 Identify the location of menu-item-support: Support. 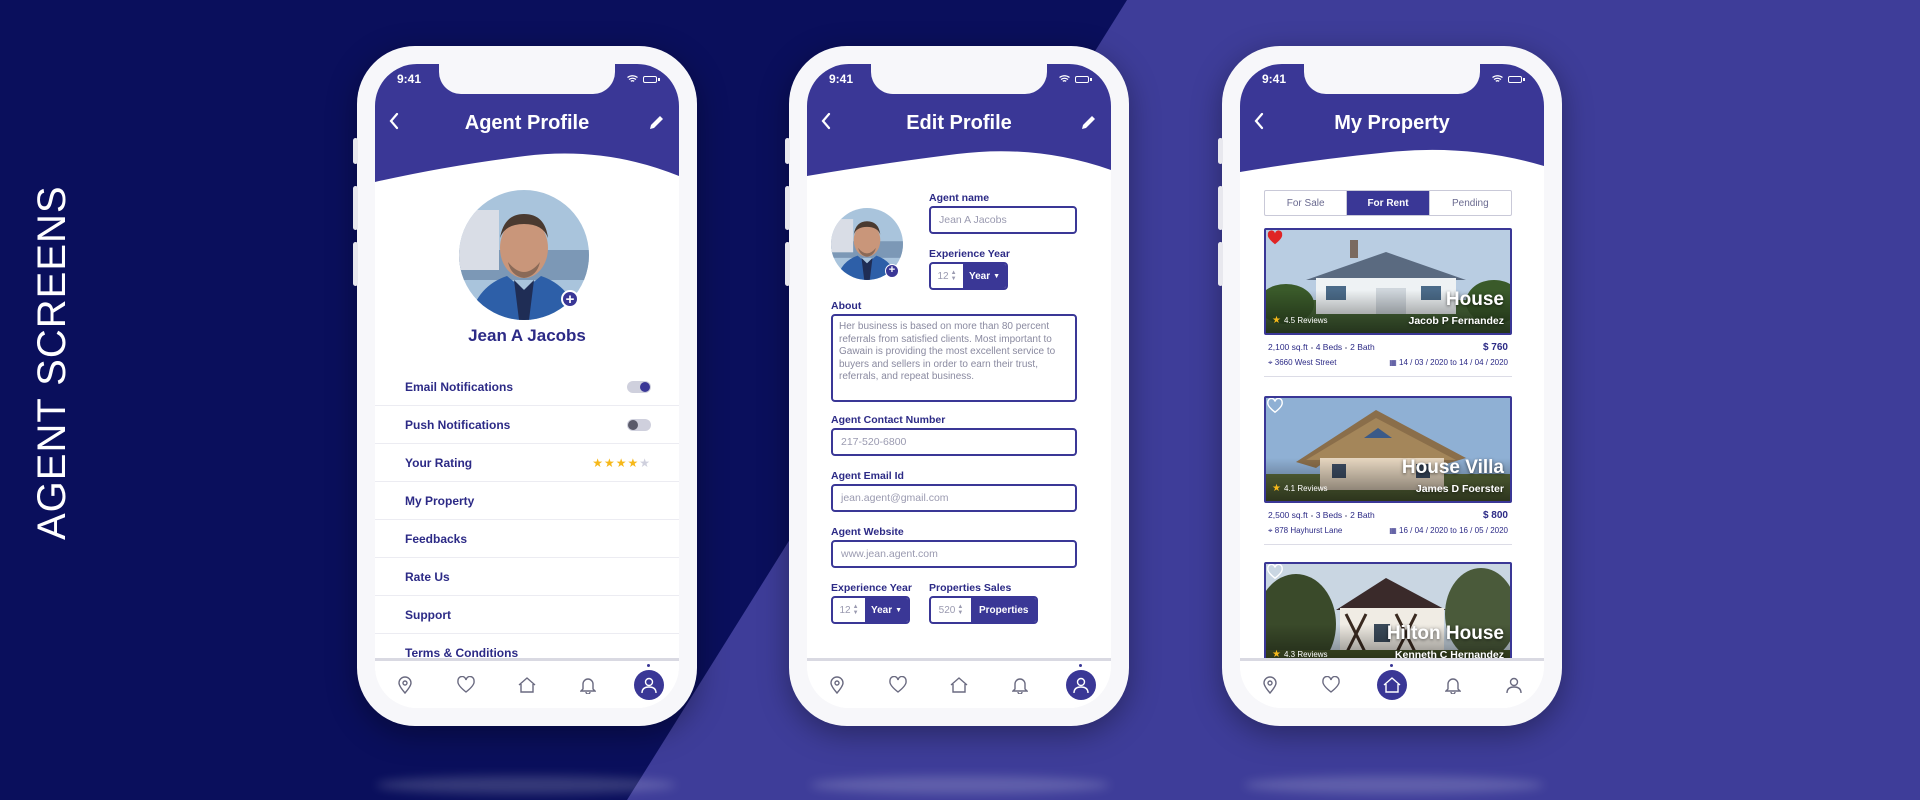
(527, 615).